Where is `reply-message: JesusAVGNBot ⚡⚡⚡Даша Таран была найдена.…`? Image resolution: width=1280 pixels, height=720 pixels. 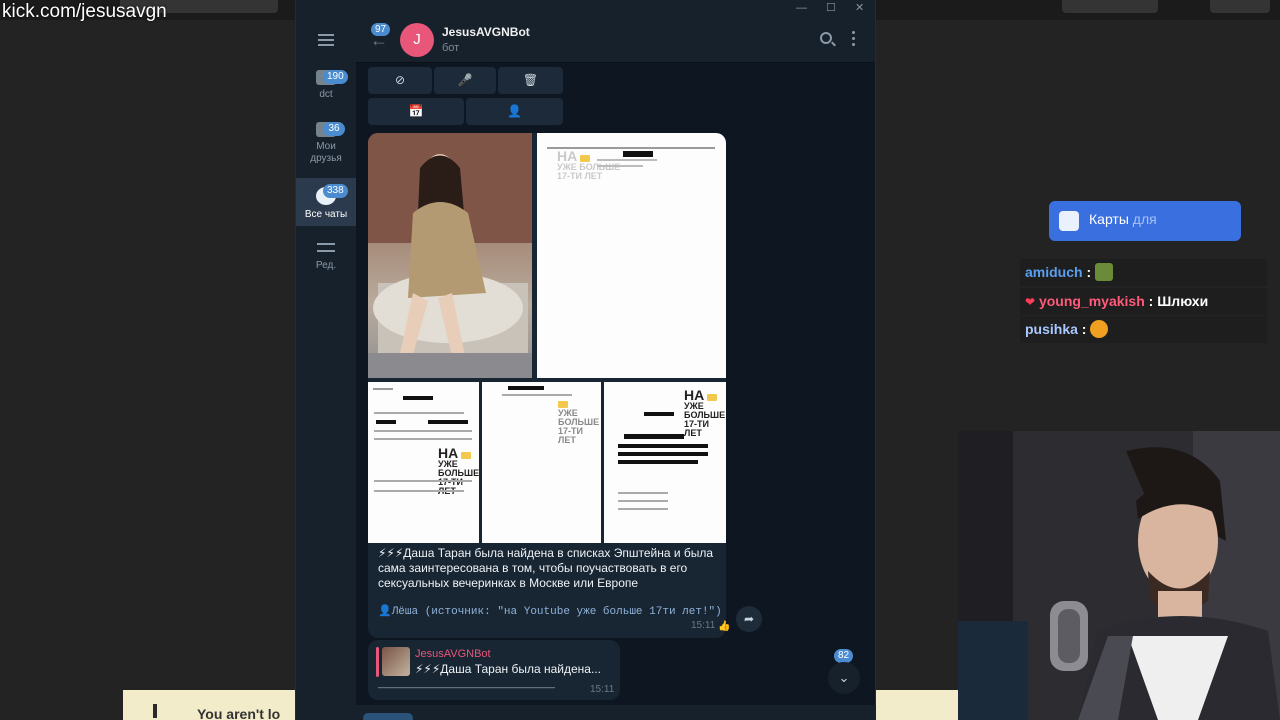
reply-message: JesusAVGNBot ⚡⚡⚡Даша Таран была найдена.… is located at coordinates (494, 670).